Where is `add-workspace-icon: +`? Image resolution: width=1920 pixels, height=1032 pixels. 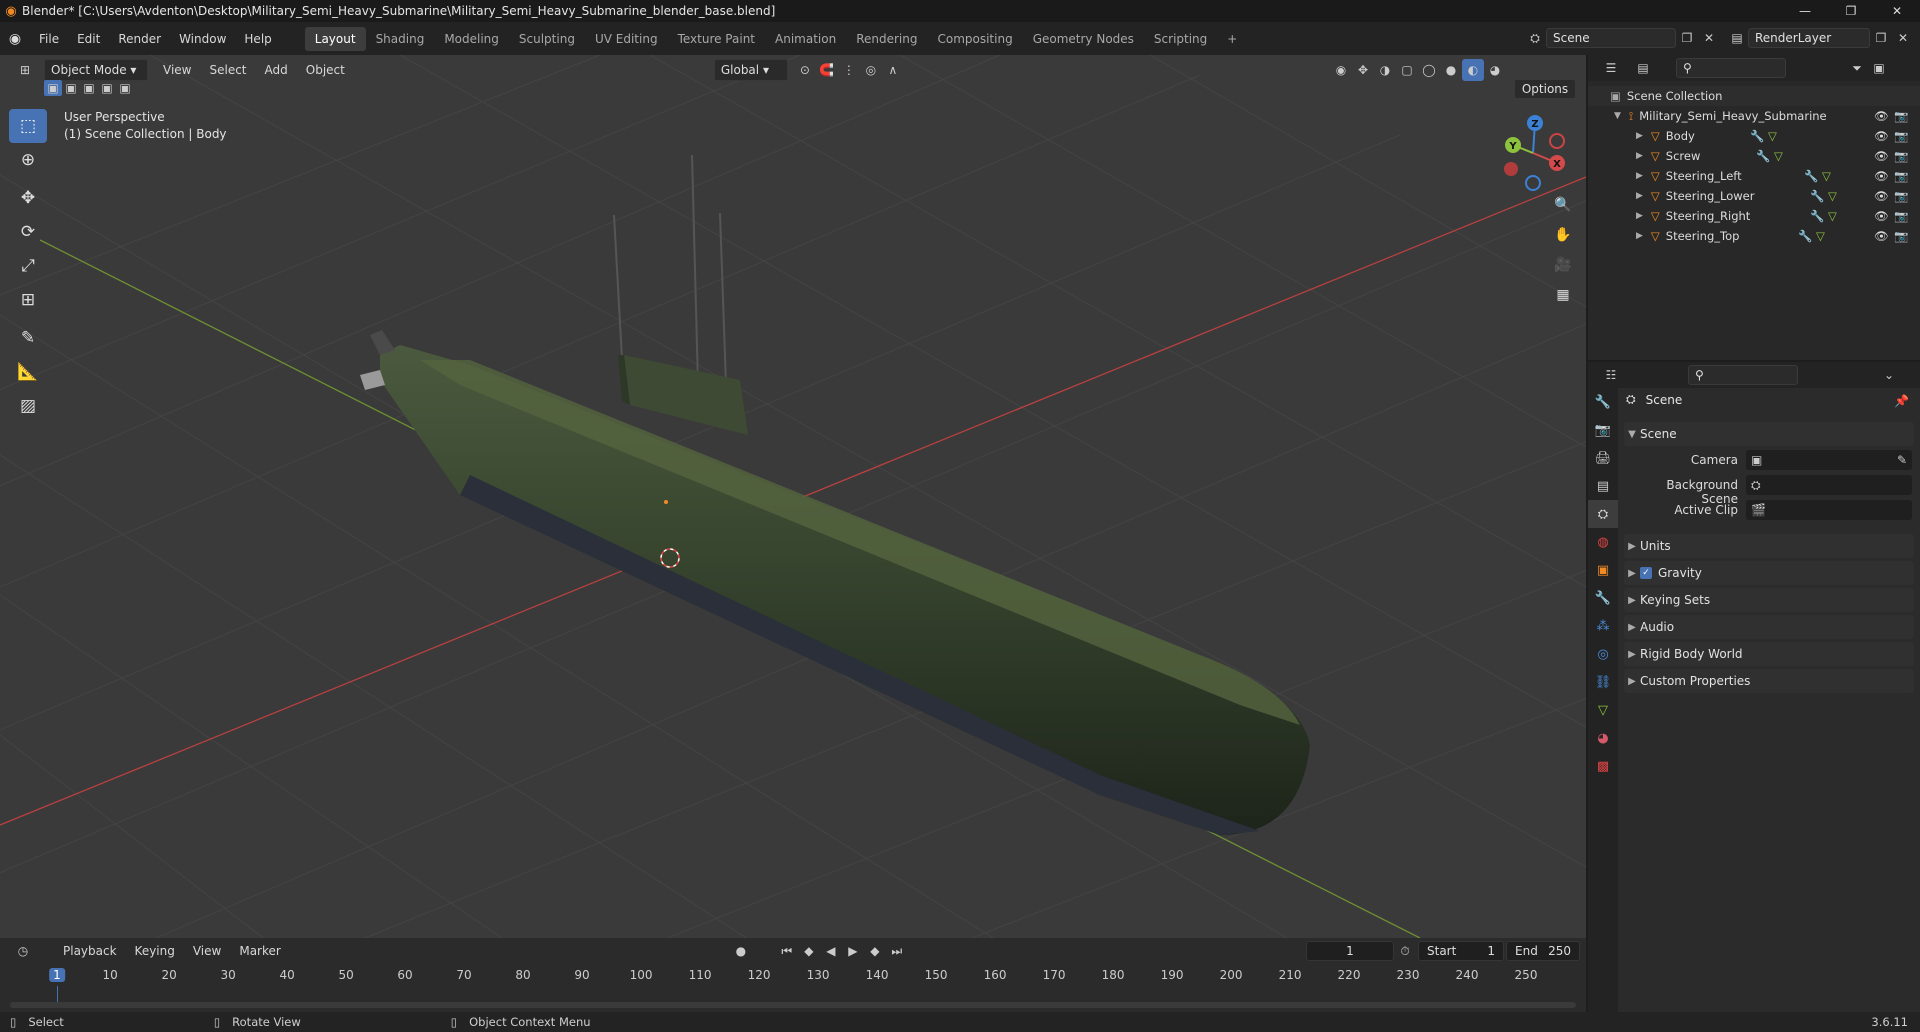 add-workspace-icon: + is located at coordinates (1232, 39).